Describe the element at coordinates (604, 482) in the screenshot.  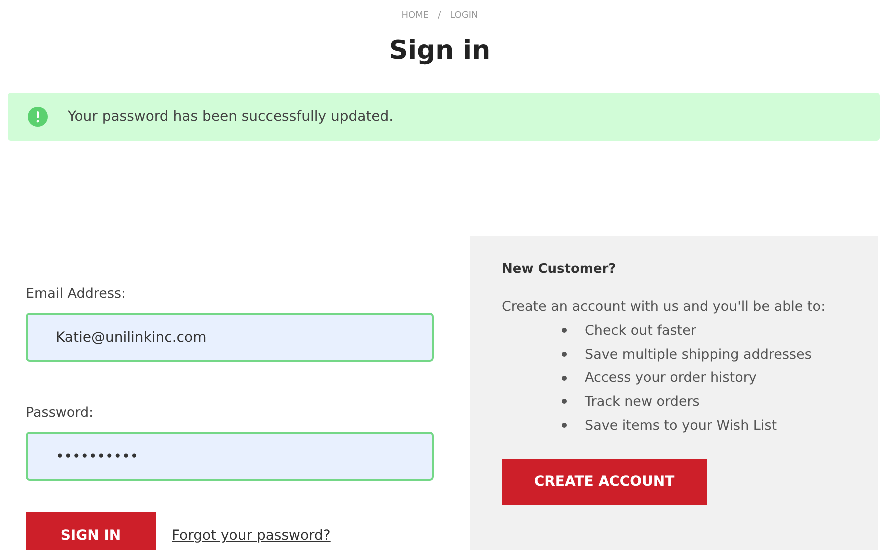
I see `create-account-button: CREATE ACCOUNT` at that location.